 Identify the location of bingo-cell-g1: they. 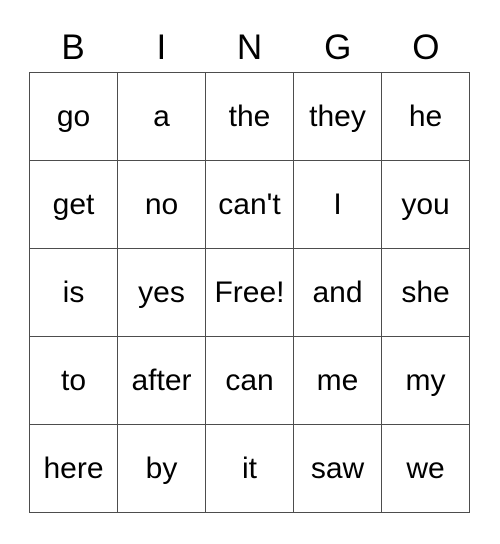
(338, 117).